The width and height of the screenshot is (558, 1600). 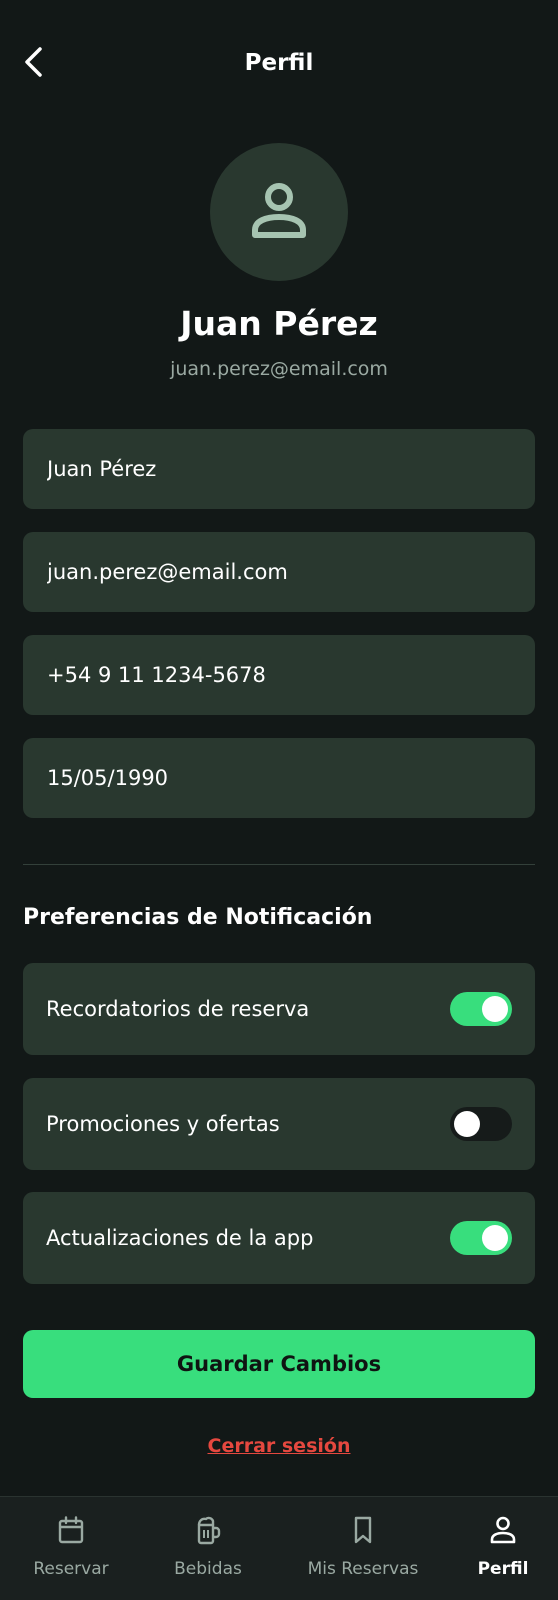 I want to click on name-input, so click(x=291, y=469).